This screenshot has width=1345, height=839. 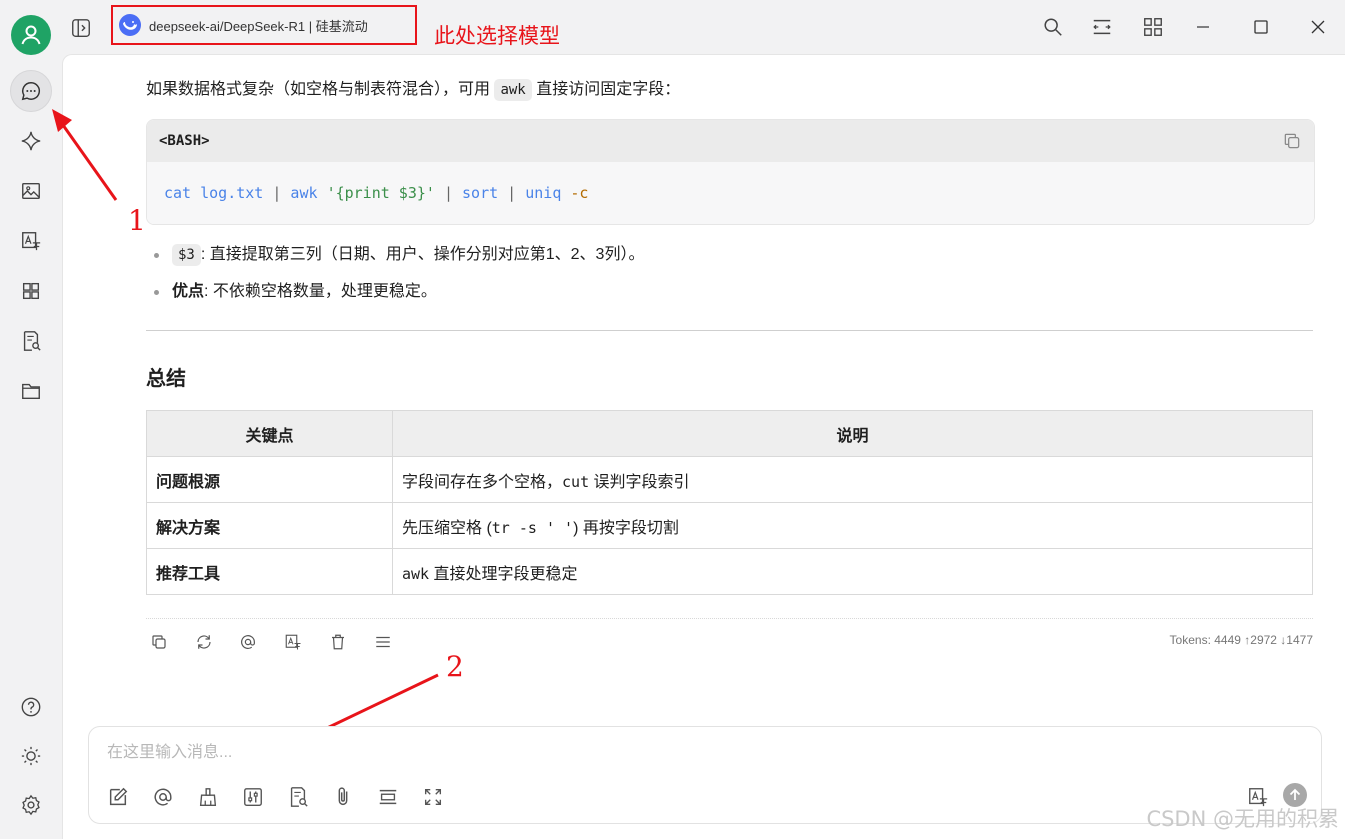 I want to click on sidebar-item-assistant, so click(x=31, y=141).